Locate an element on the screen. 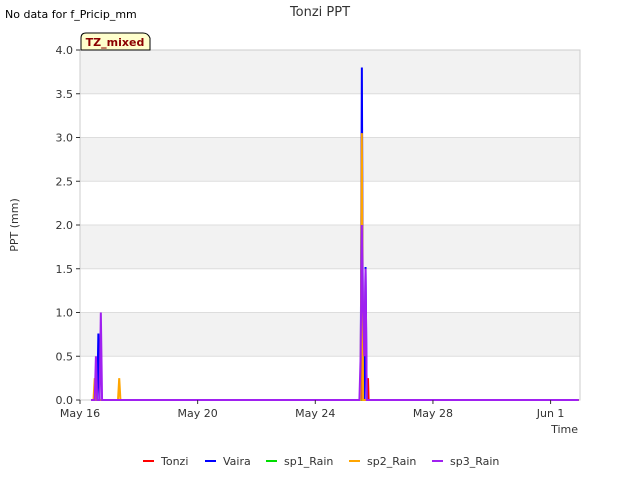 This screenshot has width=640, height=480. y-tick-label: 1.5 is located at coordinates (65, 269).